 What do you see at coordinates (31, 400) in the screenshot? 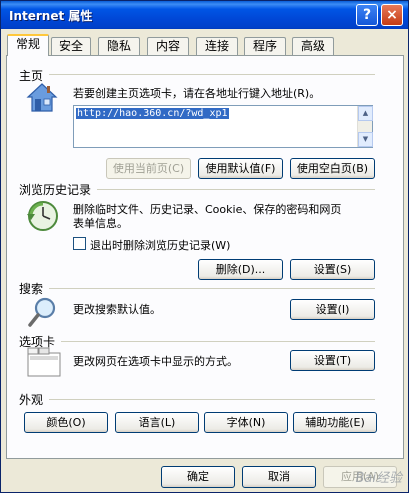
I see `appearance-section-title: 外观` at bounding box center [31, 400].